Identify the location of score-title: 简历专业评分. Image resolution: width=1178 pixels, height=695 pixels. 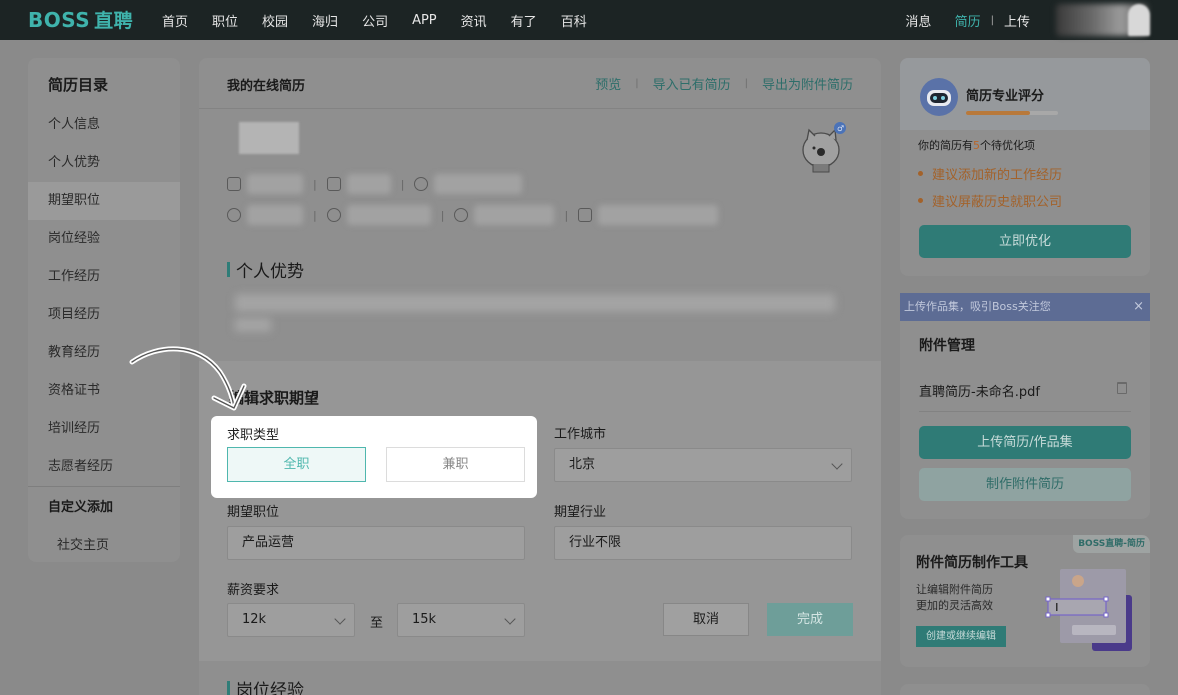
(1005, 96).